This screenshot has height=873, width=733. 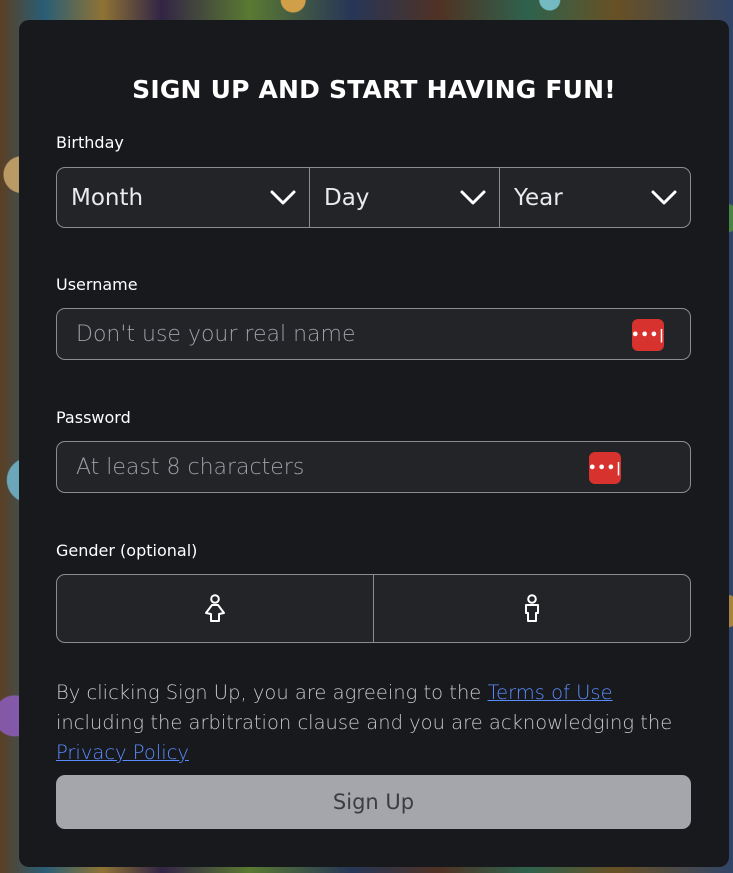 What do you see at coordinates (107, 197) in the screenshot?
I see `month-select-value: Month` at bounding box center [107, 197].